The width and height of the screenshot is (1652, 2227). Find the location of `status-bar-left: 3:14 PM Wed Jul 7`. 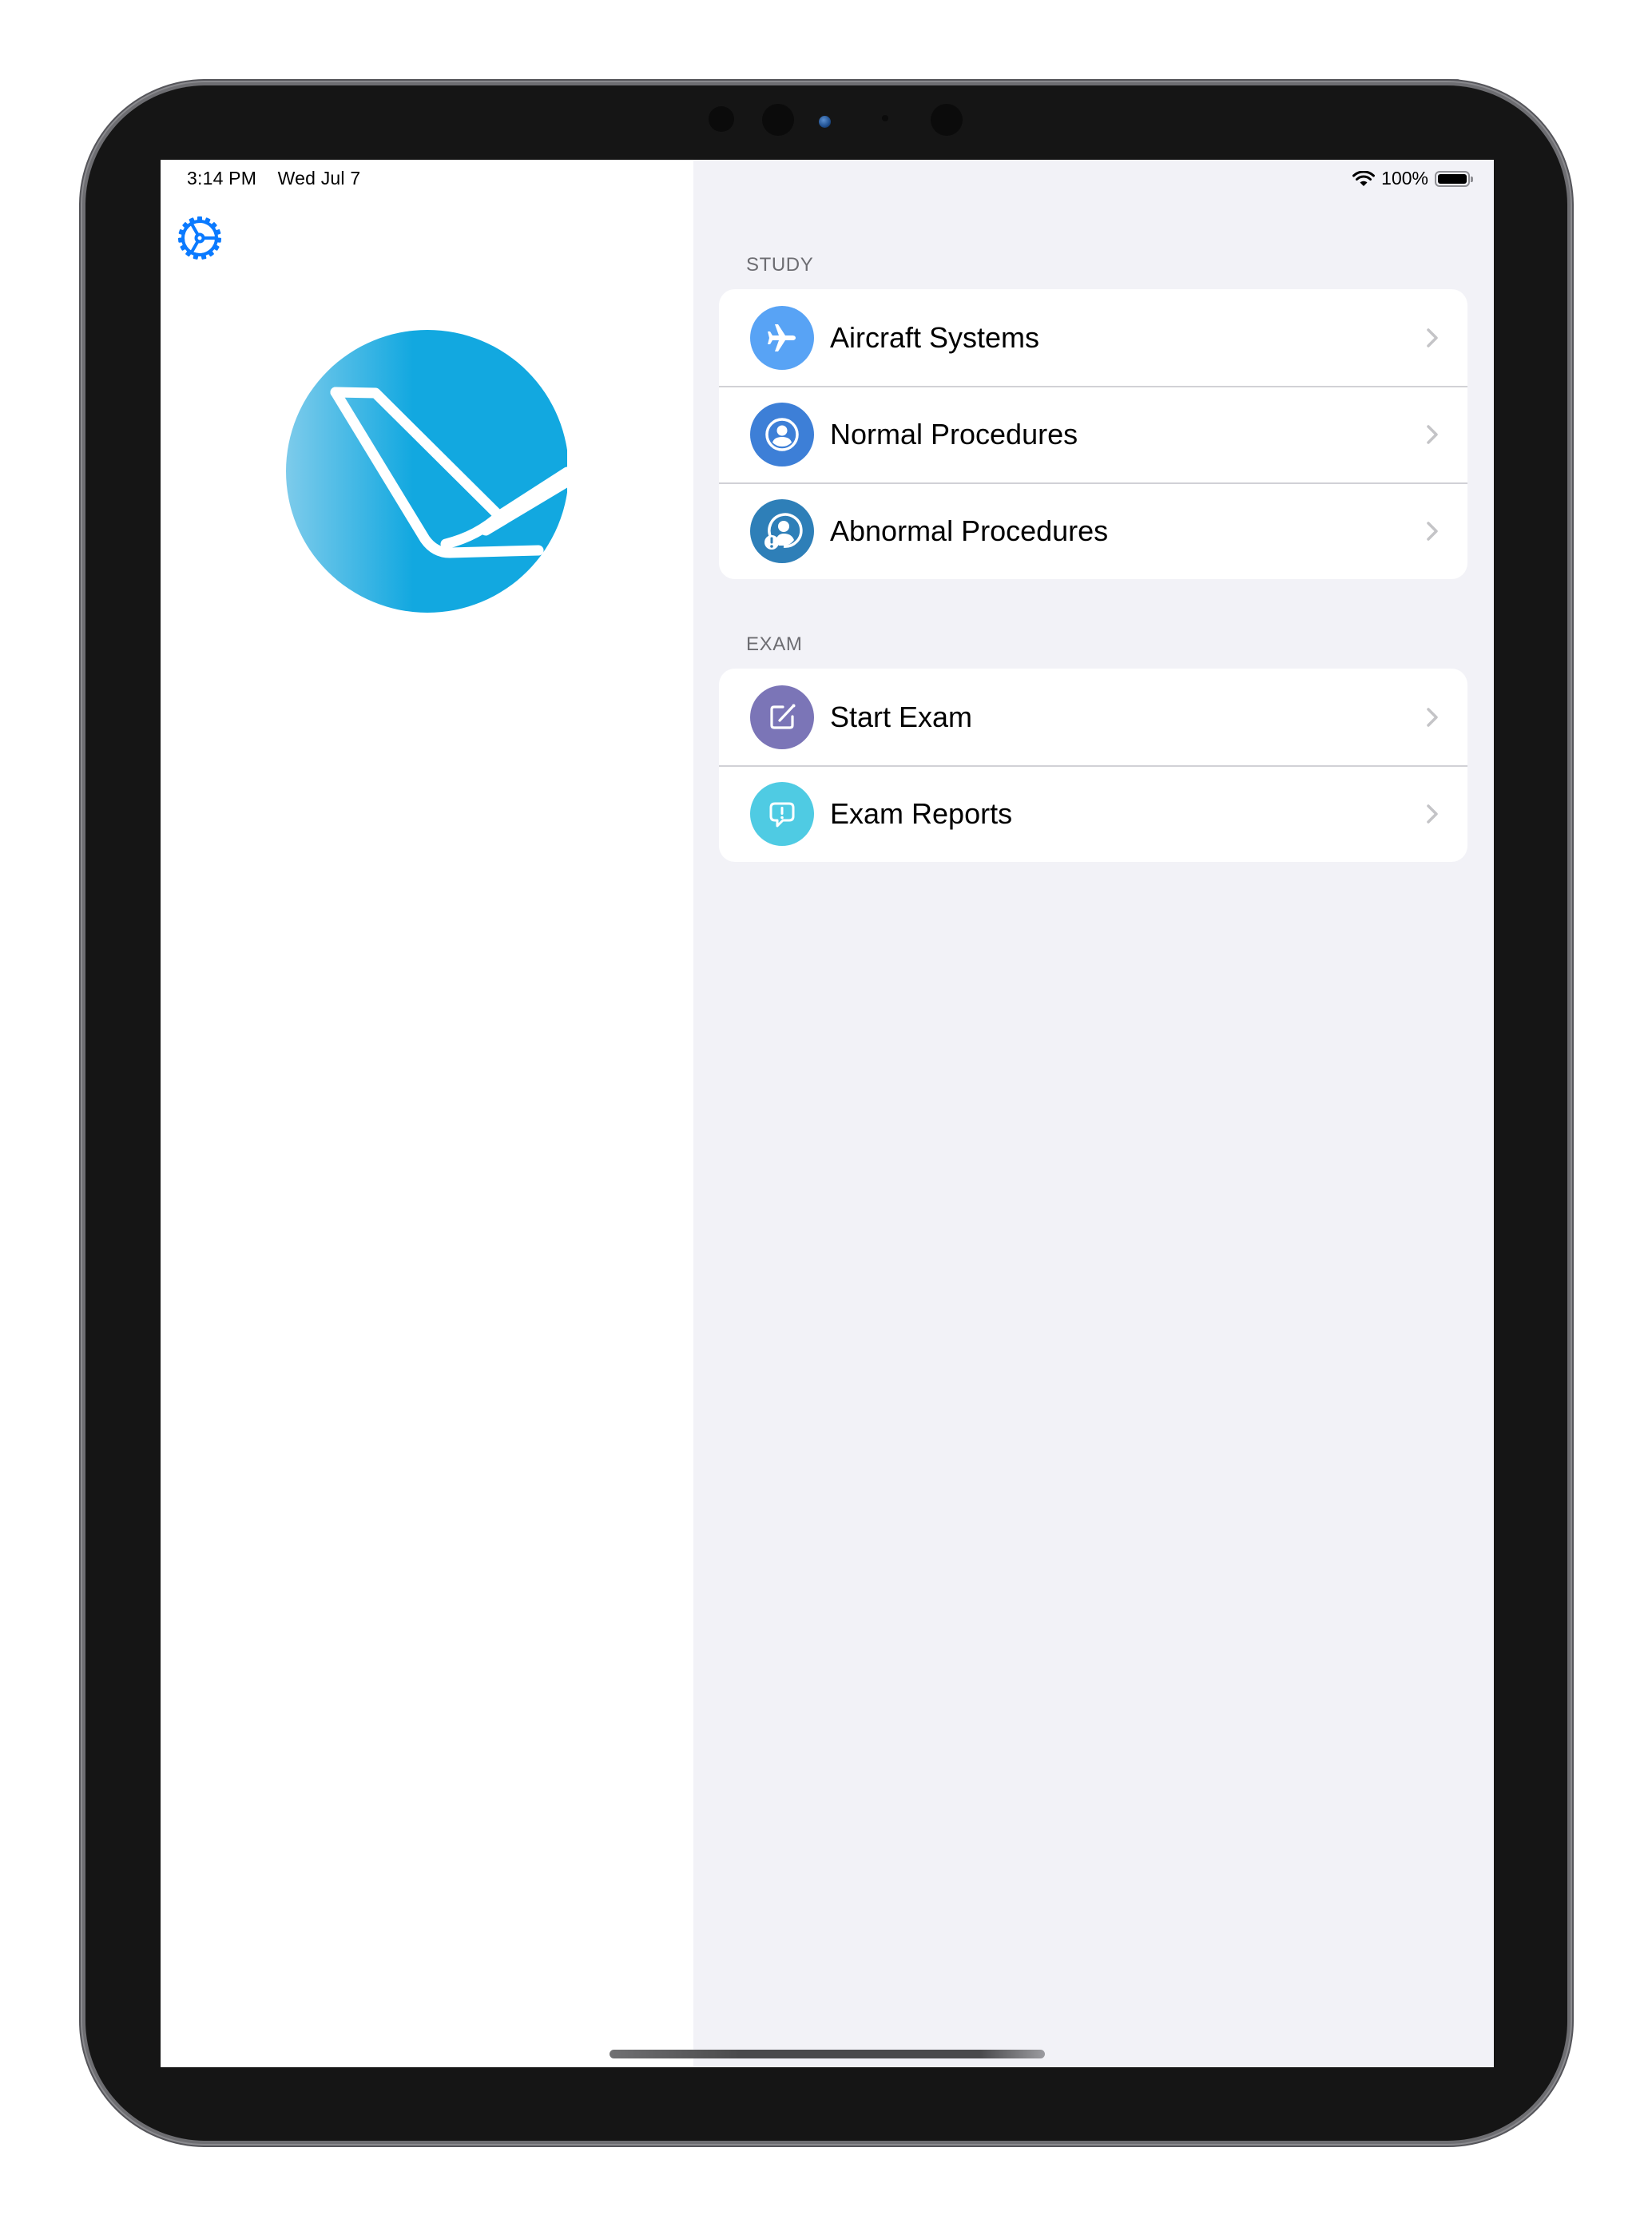

status-bar-left: 3:14 PM Wed Jul 7 is located at coordinates (281, 179).